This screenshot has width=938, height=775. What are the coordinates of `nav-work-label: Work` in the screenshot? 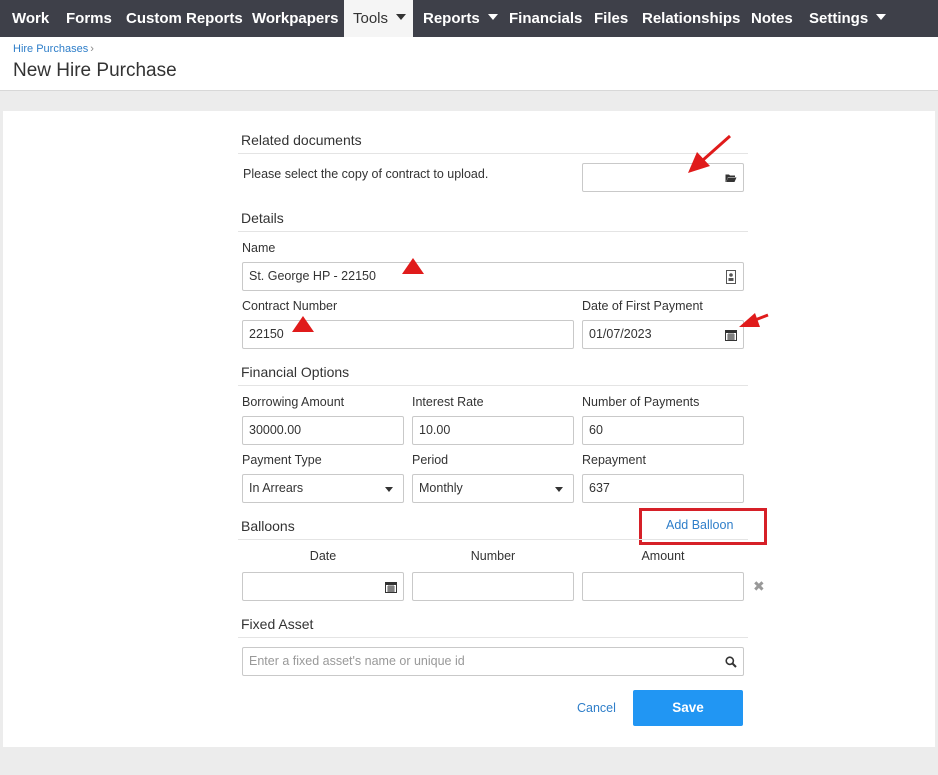 It's located at (31, 18).